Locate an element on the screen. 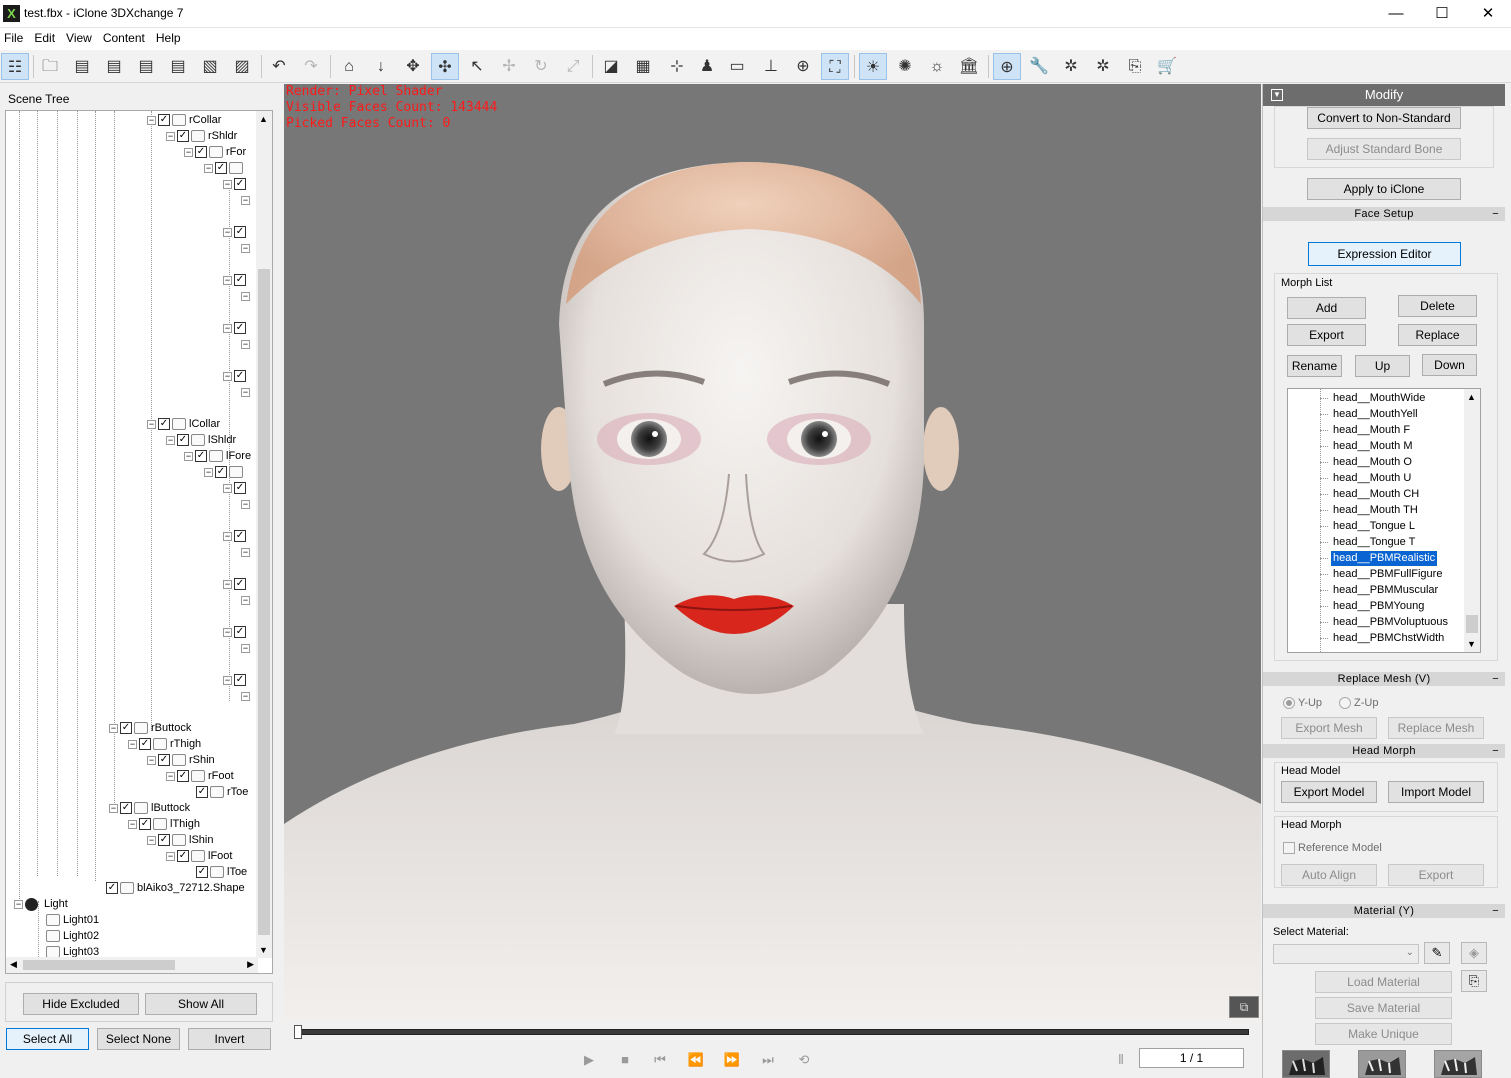 The height and width of the screenshot is (1078, 1511). head-morph-export-button: Export is located at coordinates (1436, 875).